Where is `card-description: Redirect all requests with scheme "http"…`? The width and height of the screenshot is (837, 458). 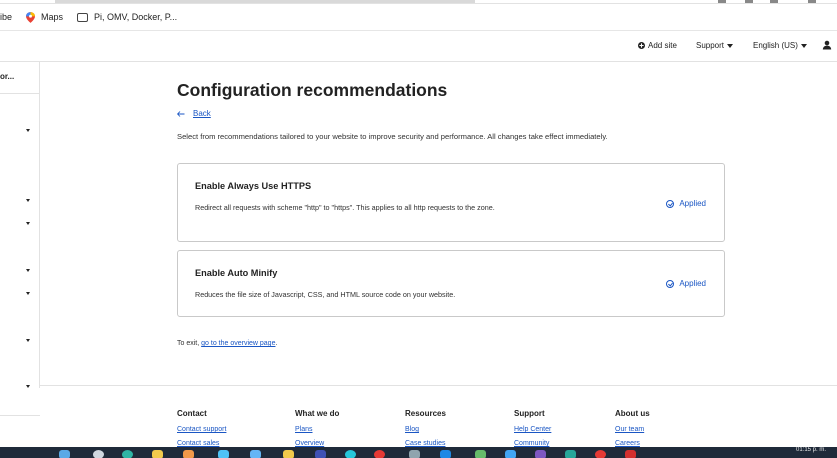 card-description: Redirect all requests with scheme "http"… is located at coordinates (345, 207).